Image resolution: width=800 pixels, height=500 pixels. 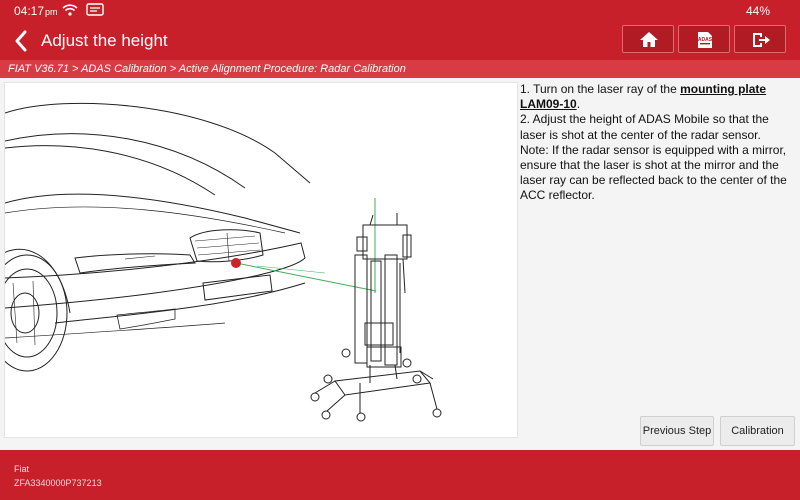 What do you see at coordinates (578, 104) in the screenshot?
I see `step1-suffix: .` at bounding box center [578, 104].